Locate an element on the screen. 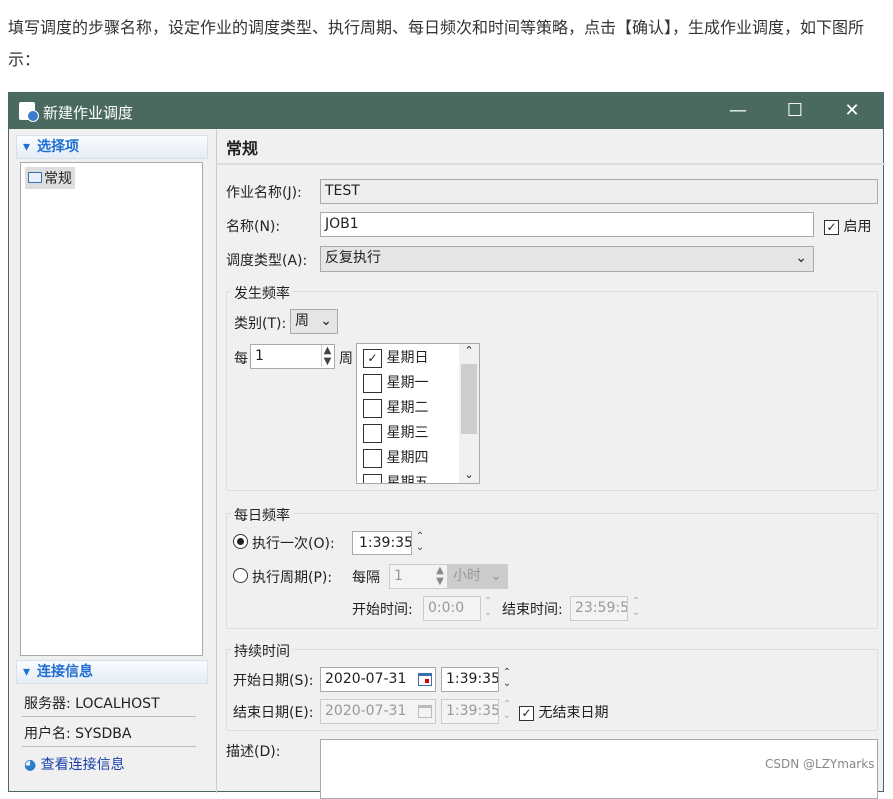 Image resolution: width=893 pixels, height=799 pixels. interval-stepper: 1 ▲ ▼ is located at coordinates (418, 576).